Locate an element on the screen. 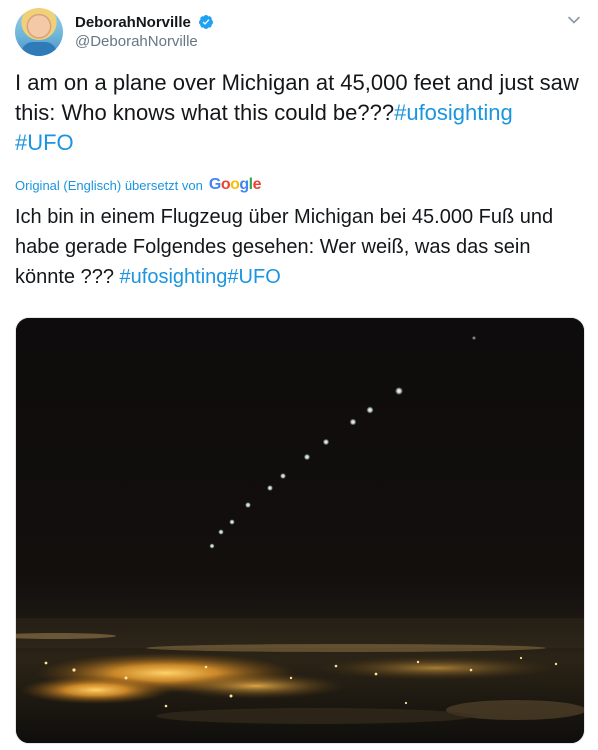 This screenshot has width=598, height=750. author-display-name: DeborahNorville is located at coordinates (133, 22).